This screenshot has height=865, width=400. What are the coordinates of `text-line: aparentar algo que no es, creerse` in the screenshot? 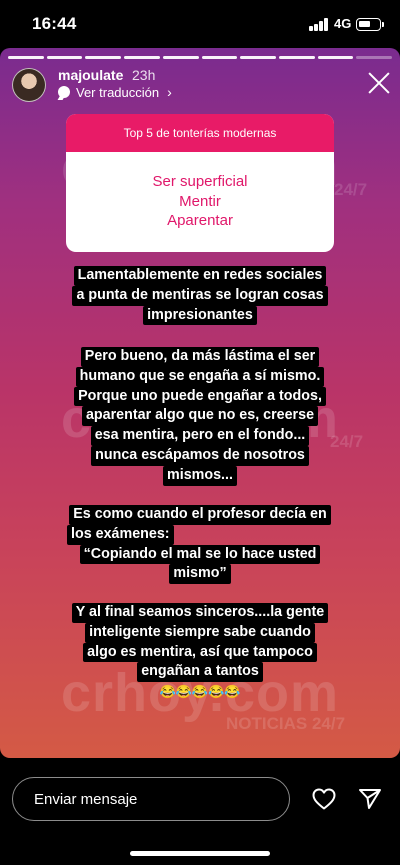 It's located at (200, 416).